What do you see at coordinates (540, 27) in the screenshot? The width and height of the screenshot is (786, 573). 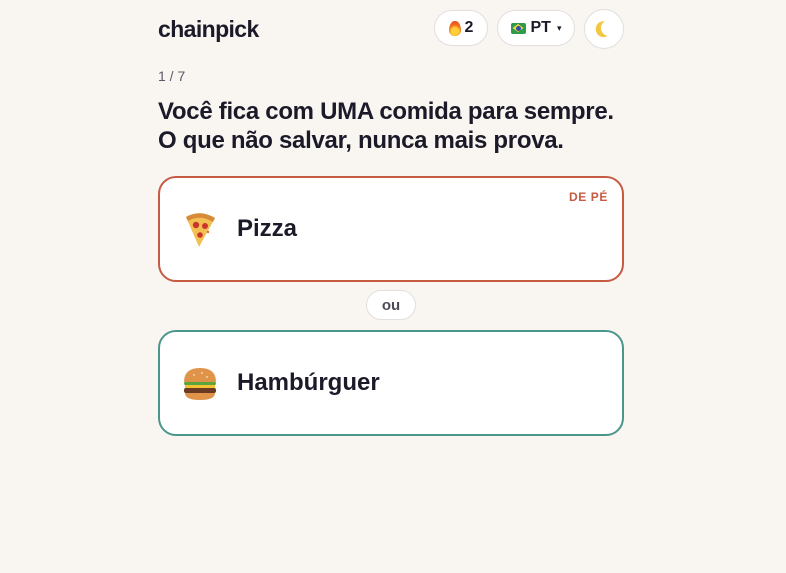 I see `language-code: PT` at bounding box center [540, 27].